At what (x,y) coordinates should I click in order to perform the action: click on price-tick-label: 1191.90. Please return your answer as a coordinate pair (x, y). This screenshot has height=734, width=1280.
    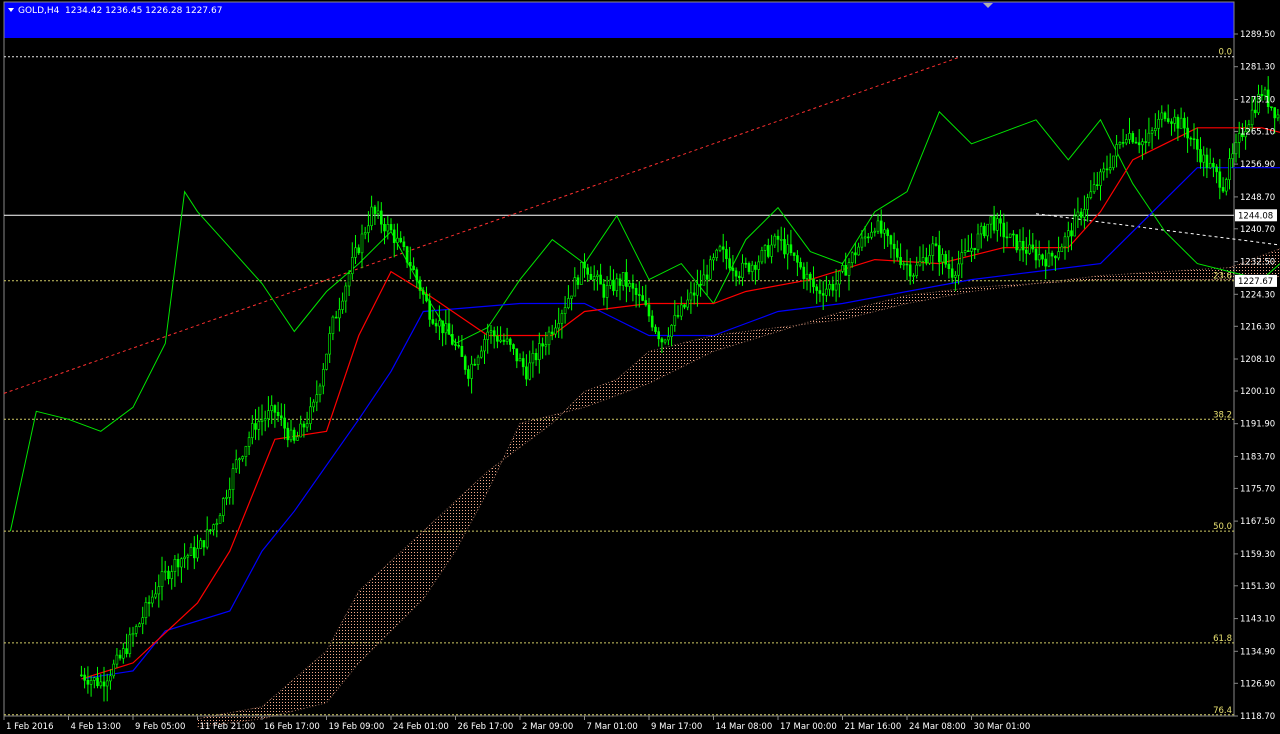
    Looking at the image, I should click on (1257, 425).